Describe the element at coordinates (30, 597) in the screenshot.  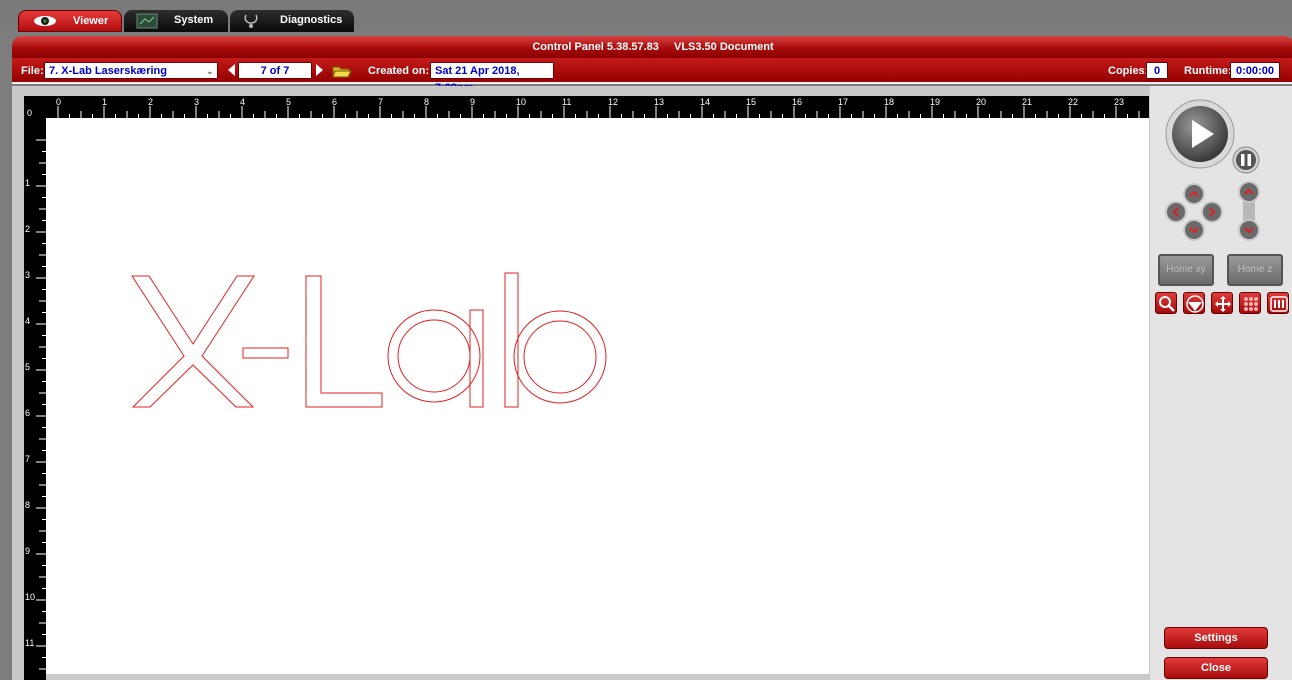
I see `ruler-v-label: 10` at that location.